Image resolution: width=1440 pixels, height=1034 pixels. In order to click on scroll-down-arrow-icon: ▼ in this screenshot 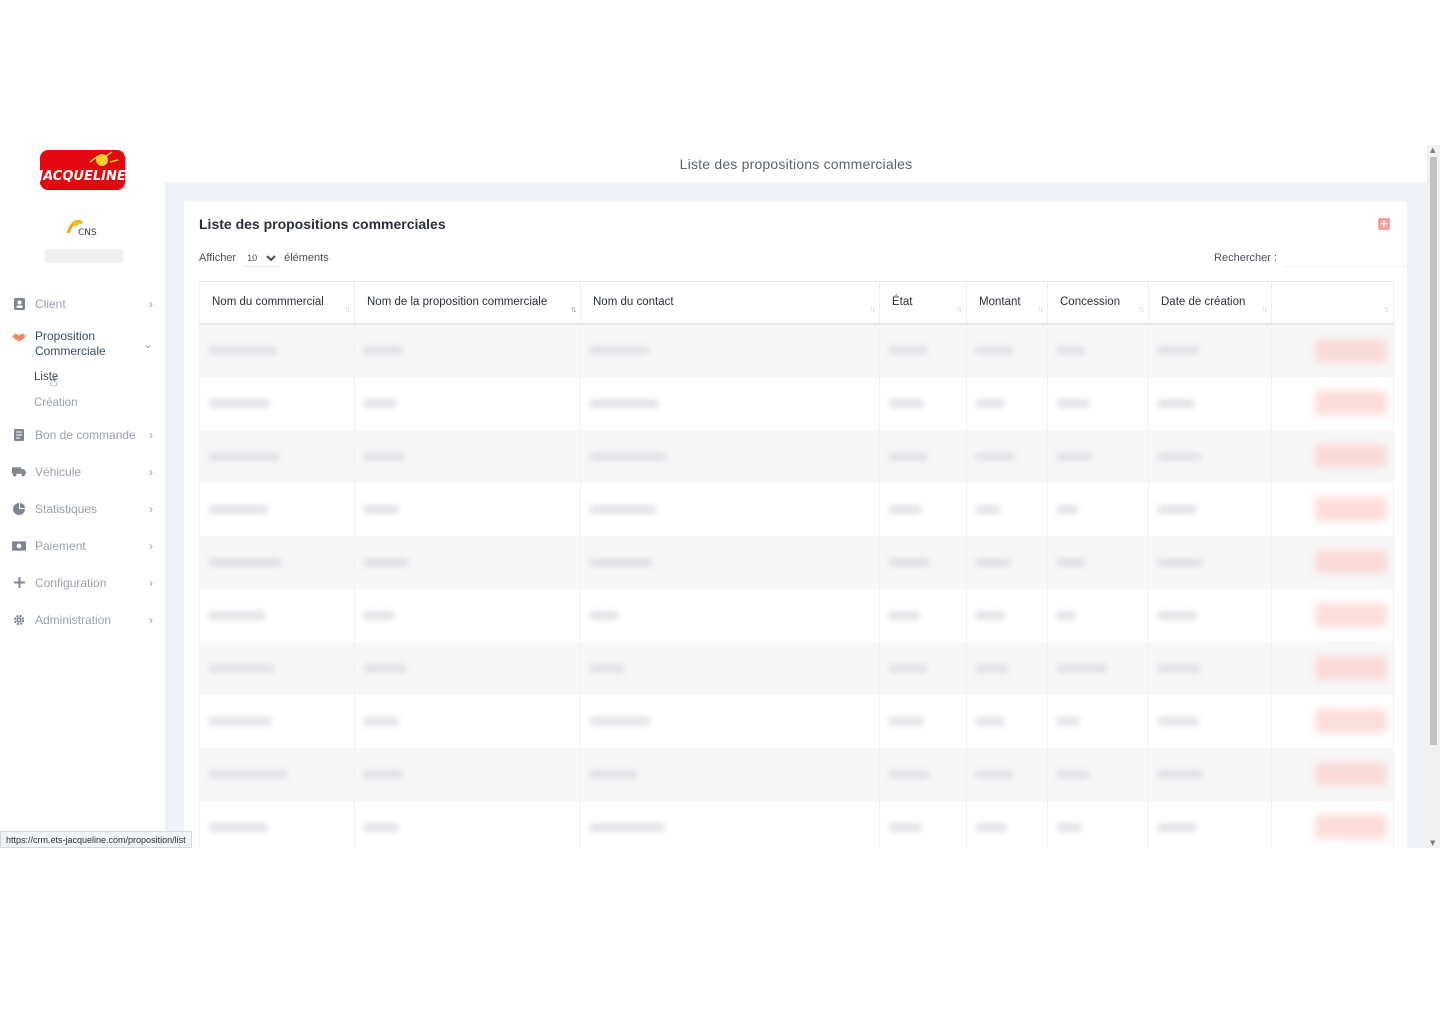, I will do `click(1432, 843)`.